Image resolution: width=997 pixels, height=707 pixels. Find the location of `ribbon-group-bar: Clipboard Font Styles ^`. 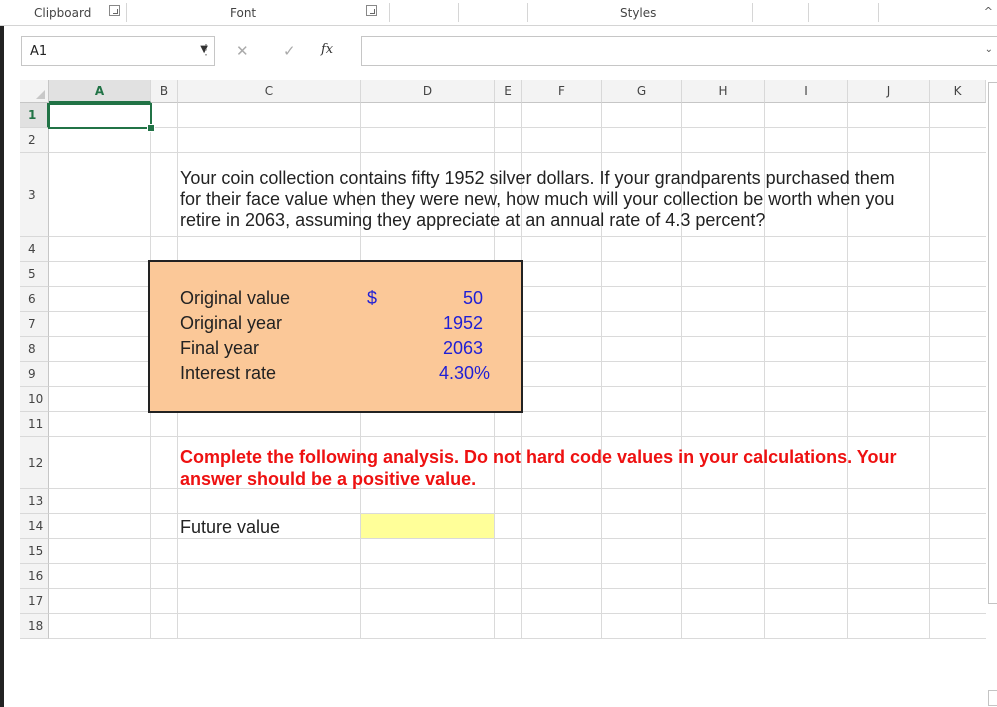

ribbon-group-bar: Clipboard Font Styles ^ is located at coordinates (498, 13).